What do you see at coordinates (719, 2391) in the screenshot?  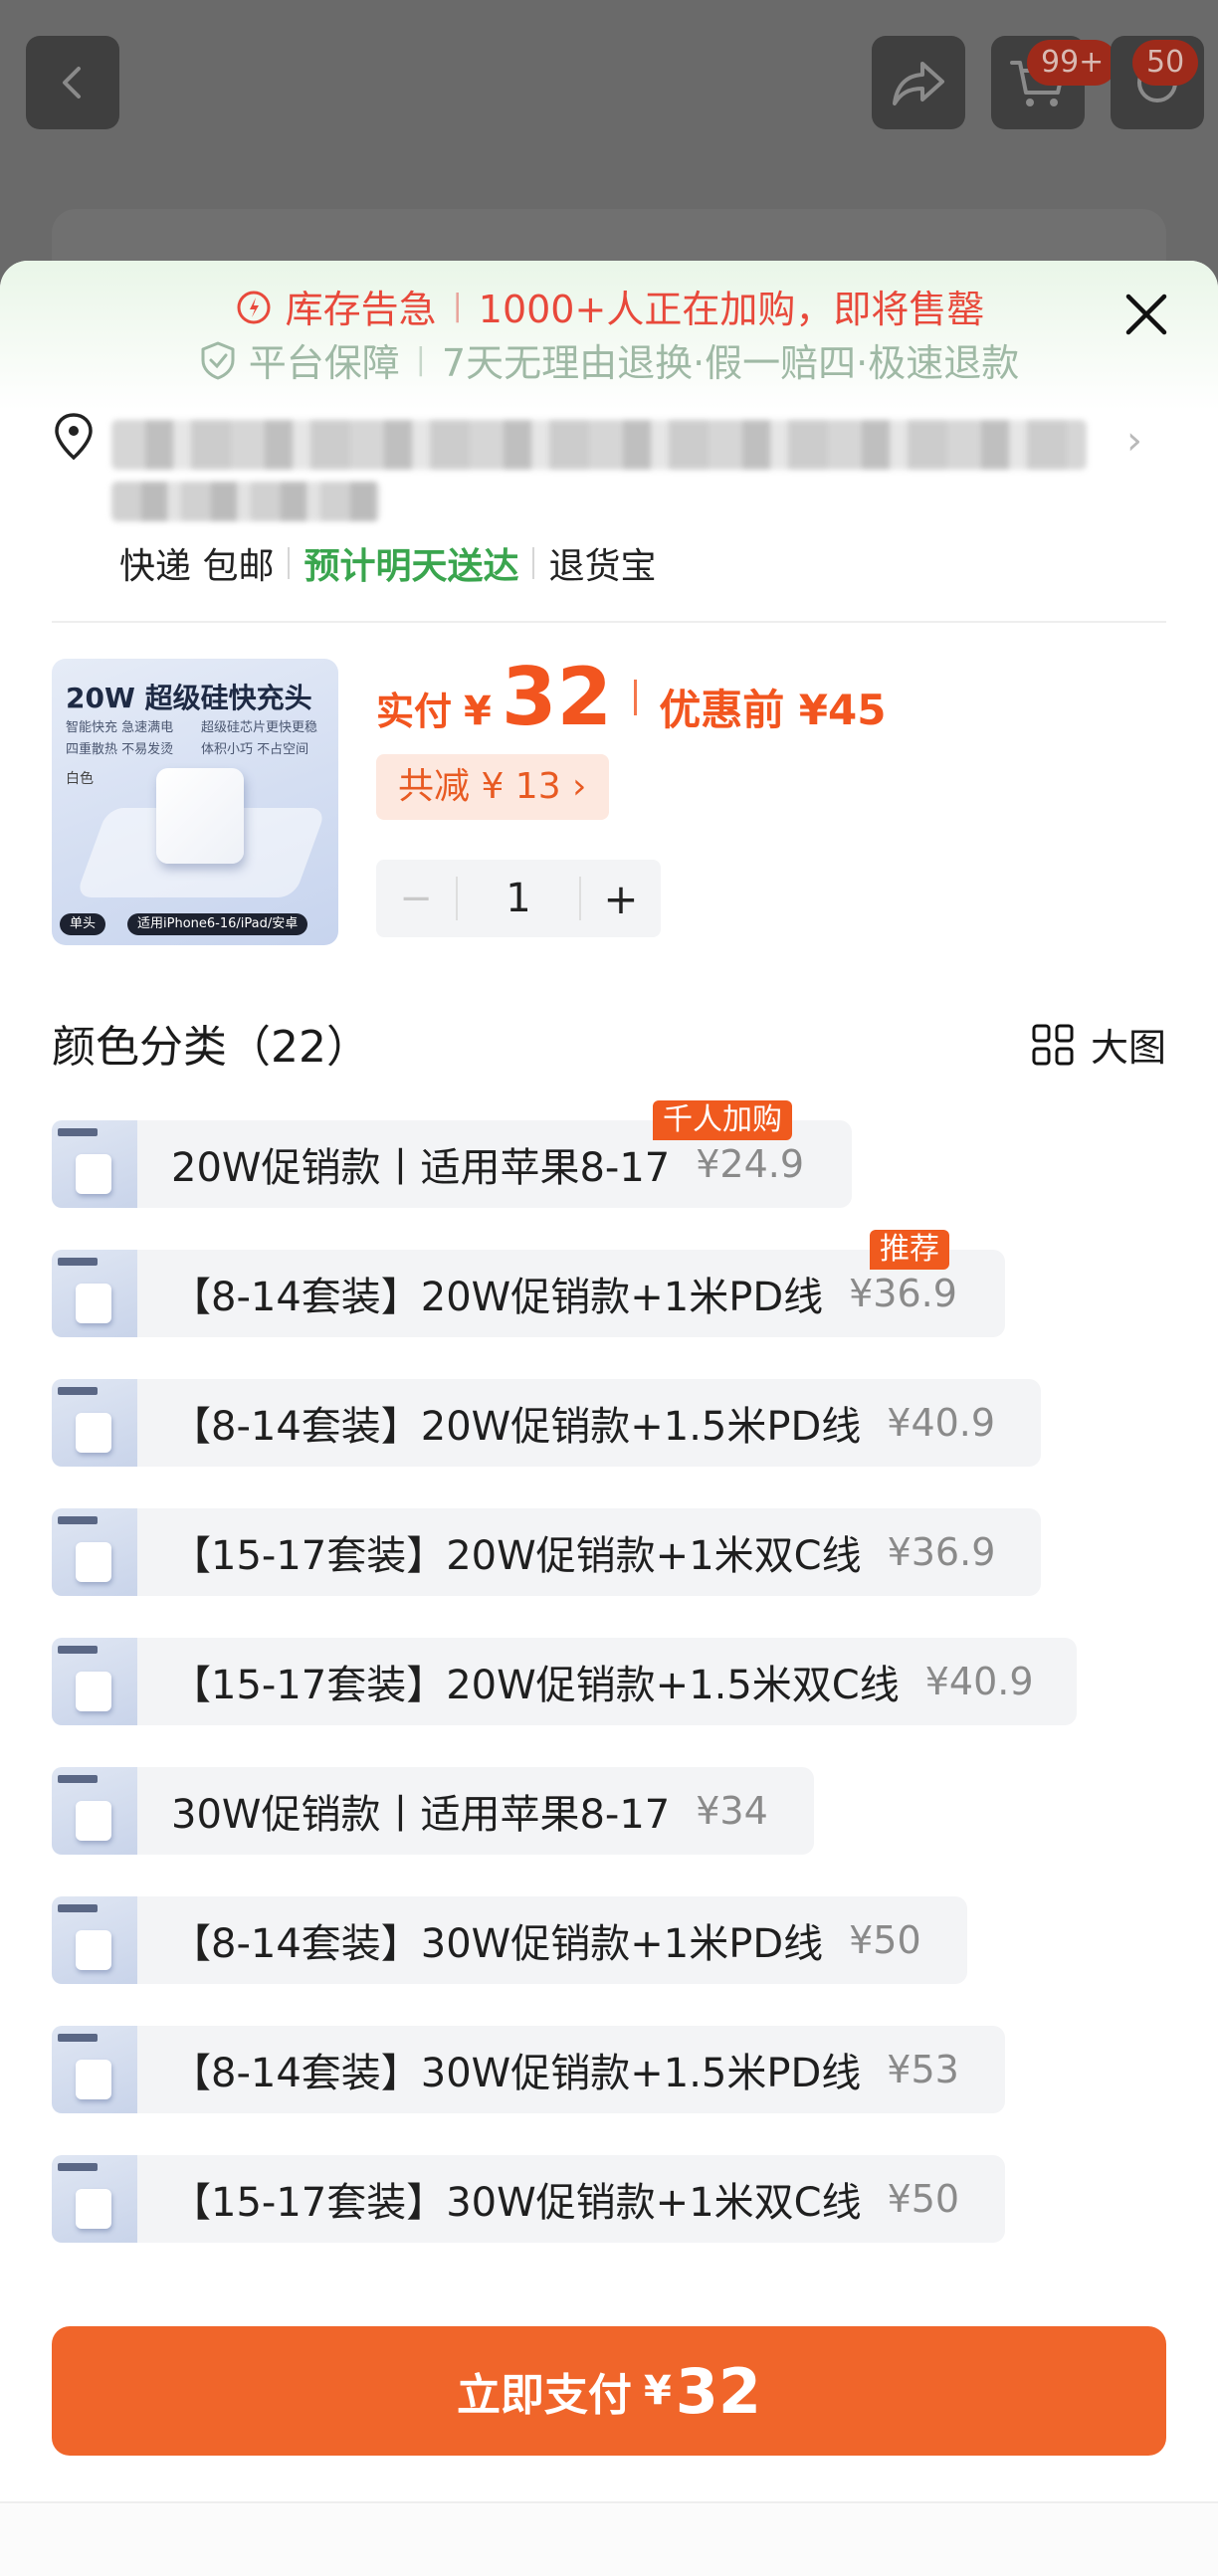 I see `pay-now-amount: 32` at bounding box center [719, 2391].